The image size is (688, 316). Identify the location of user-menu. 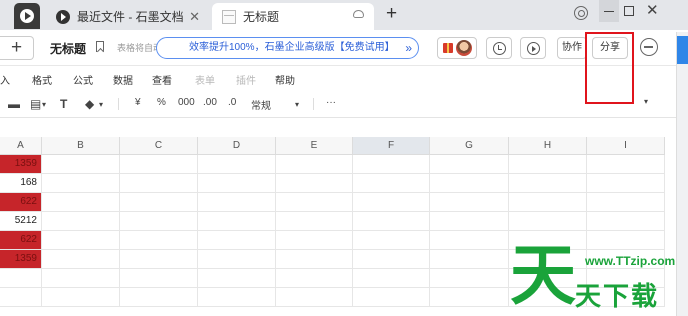
(457, 48).